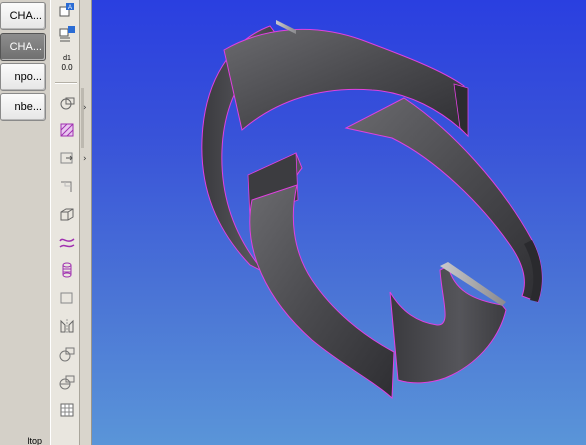  Describe the element at coordinates (67, 242) in the screenshot. I see `curve-icon` at that location.